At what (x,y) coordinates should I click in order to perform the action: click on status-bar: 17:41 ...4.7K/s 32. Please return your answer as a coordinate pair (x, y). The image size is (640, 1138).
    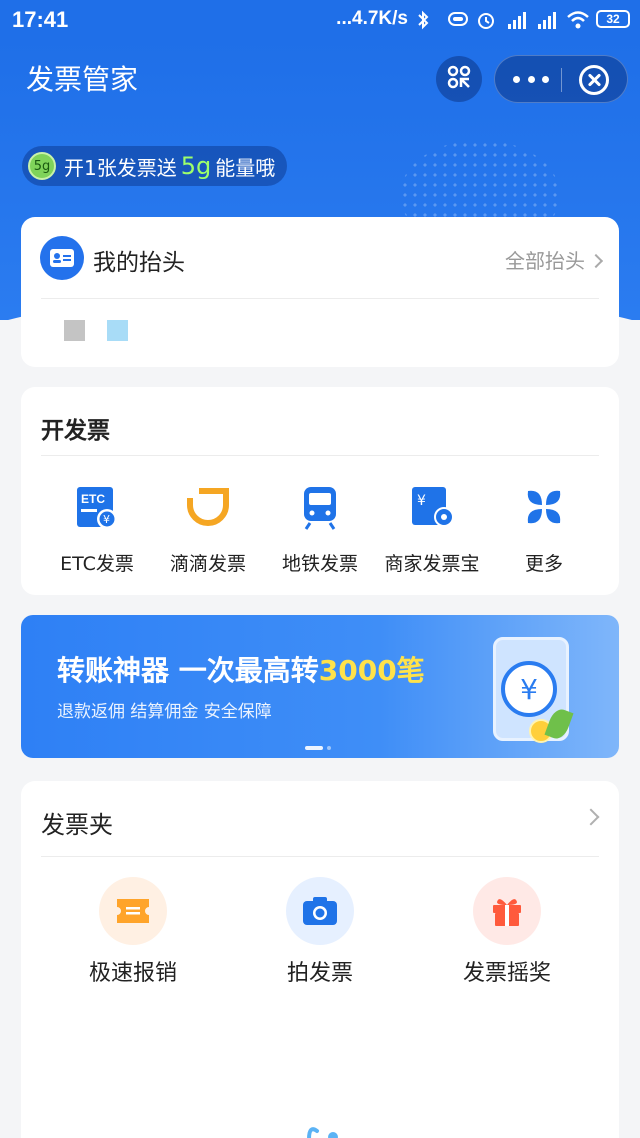
    Looking at the image, I should click on (320, 20).